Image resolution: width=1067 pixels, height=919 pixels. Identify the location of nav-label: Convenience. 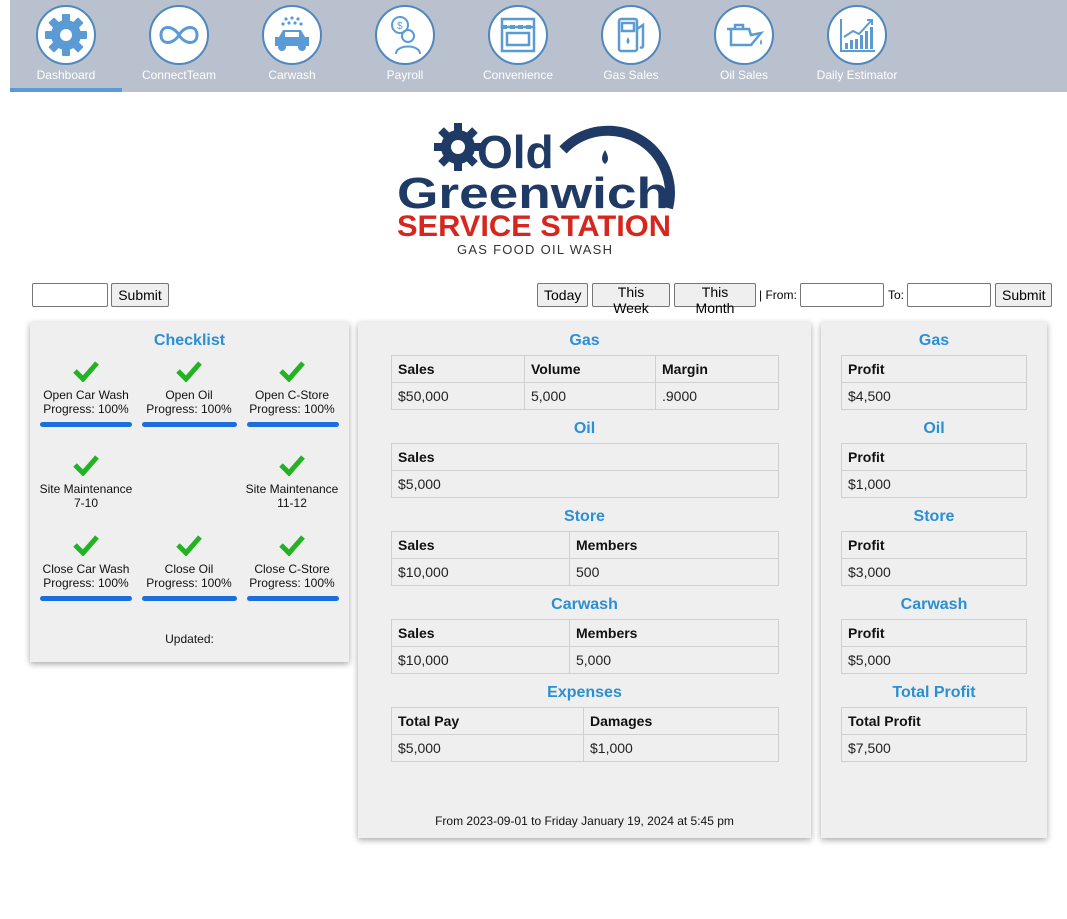
(518, 75).